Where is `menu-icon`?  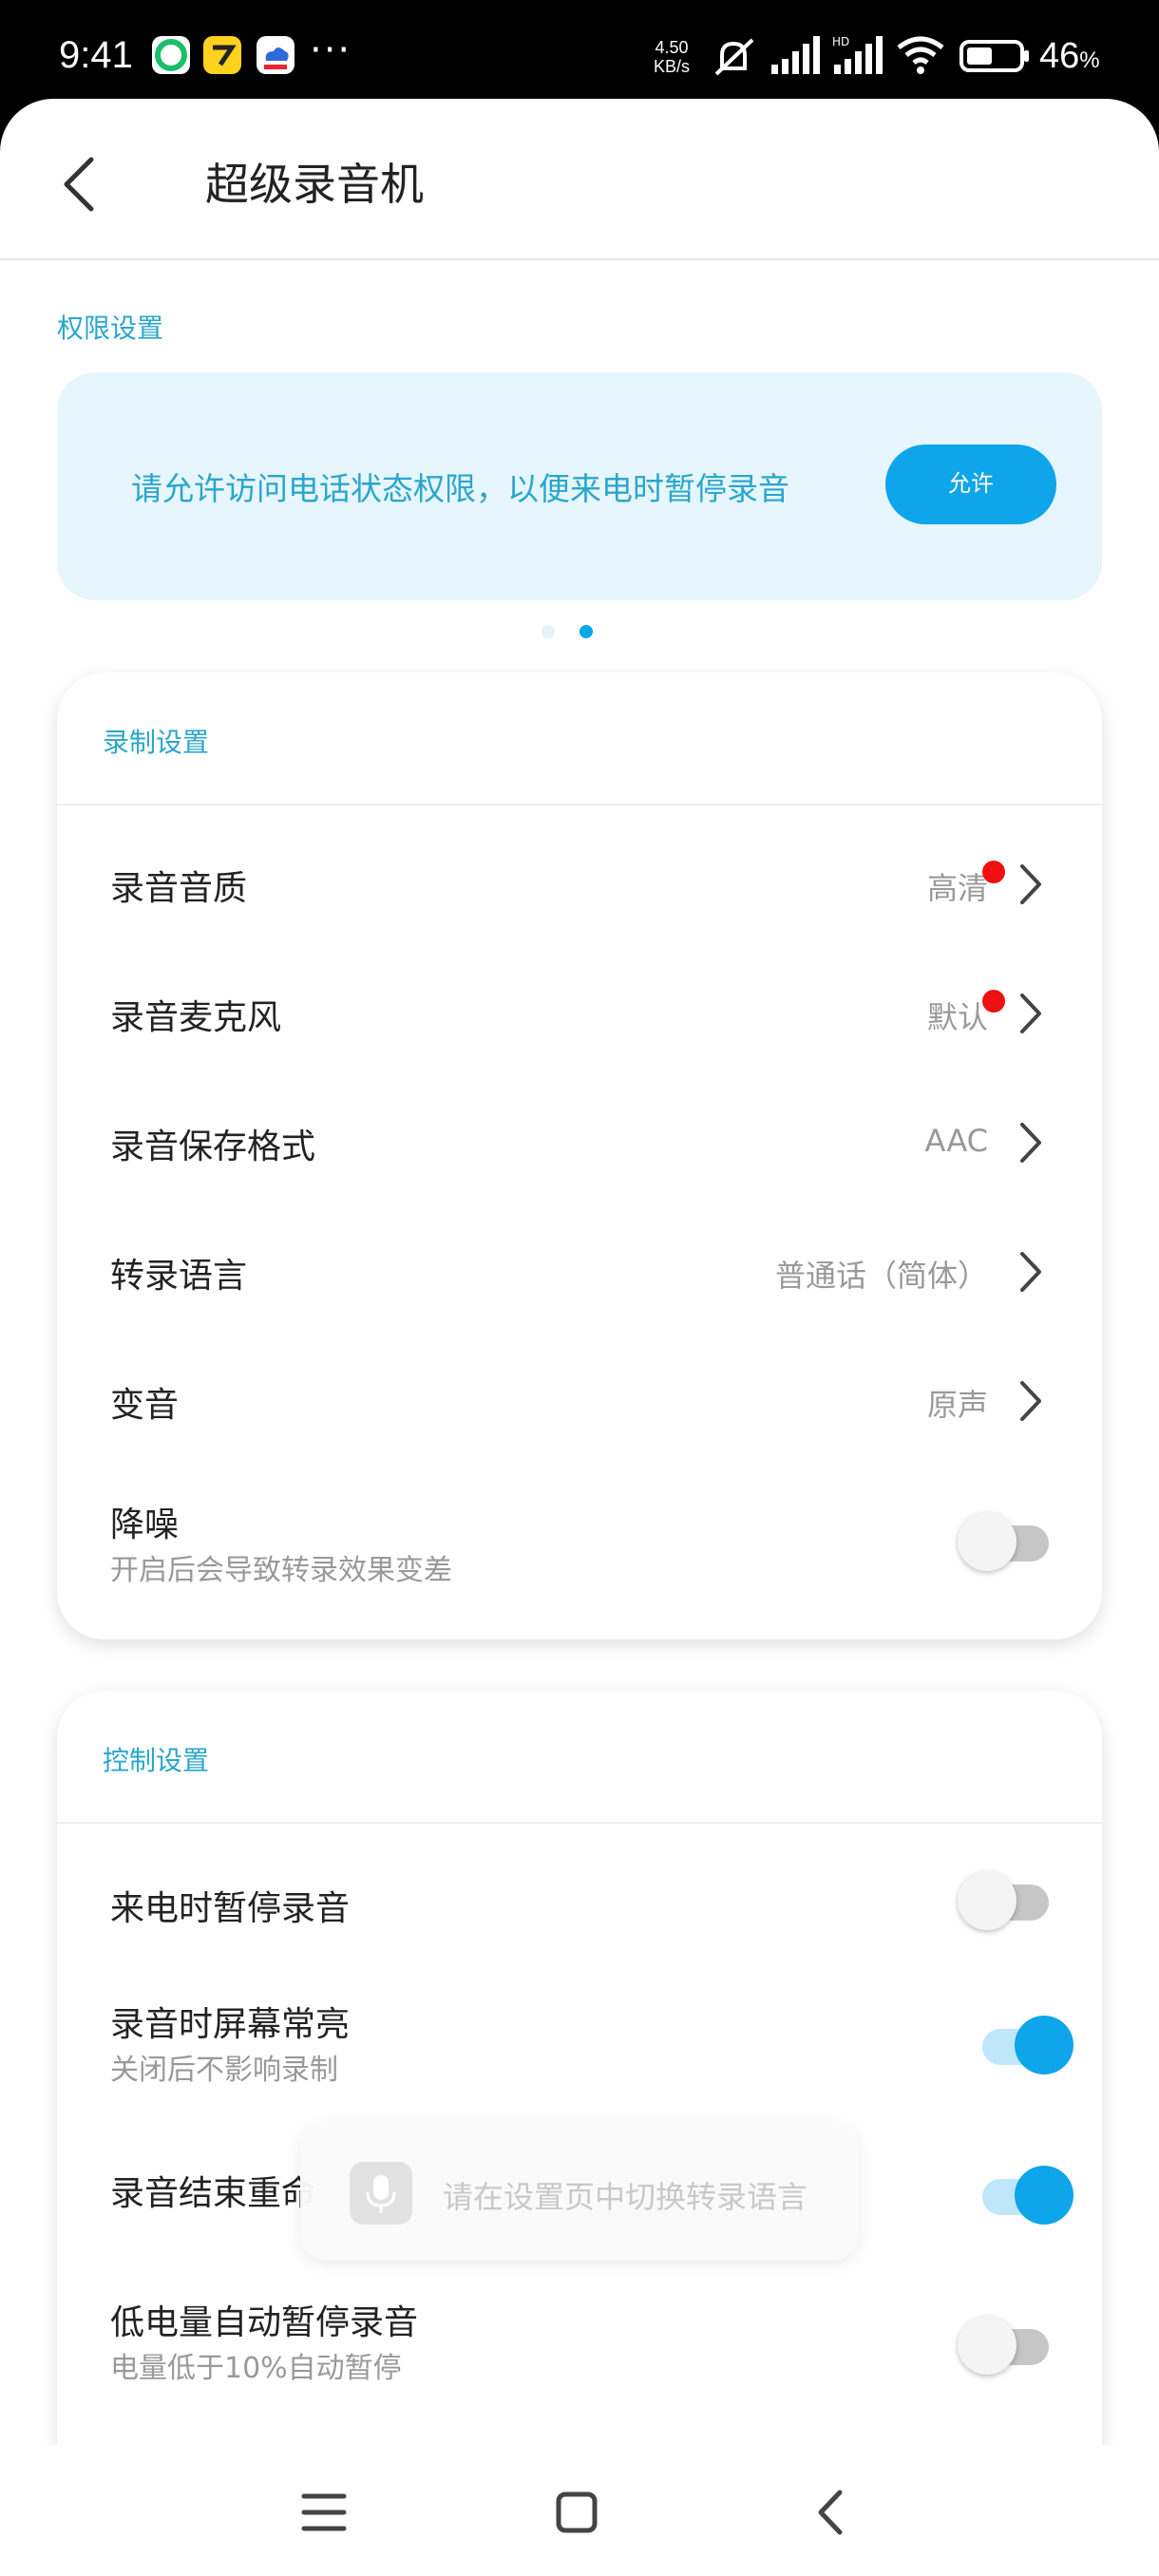 menu-icon is located at coordinates (324, 2512).